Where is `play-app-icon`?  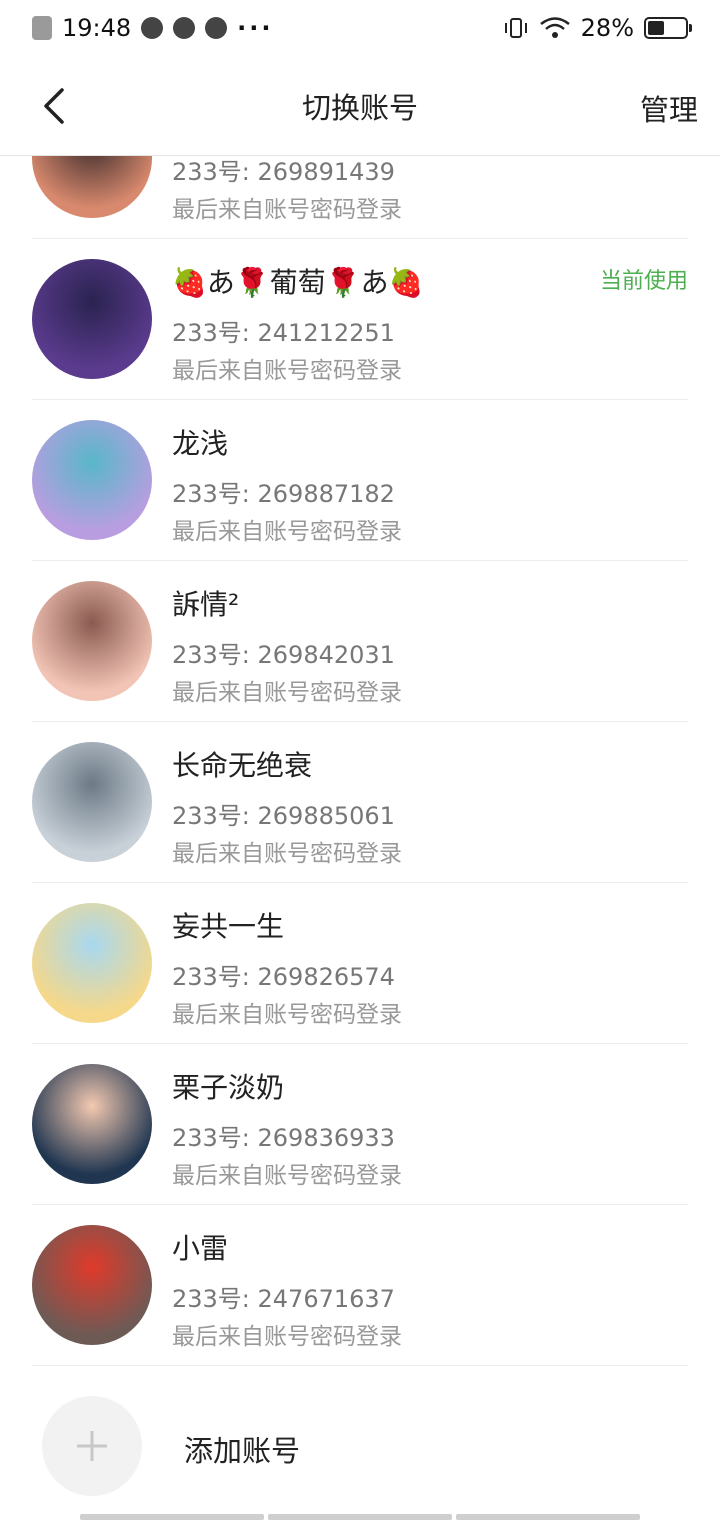 play-app-icon is located at coordinates (216, 28).